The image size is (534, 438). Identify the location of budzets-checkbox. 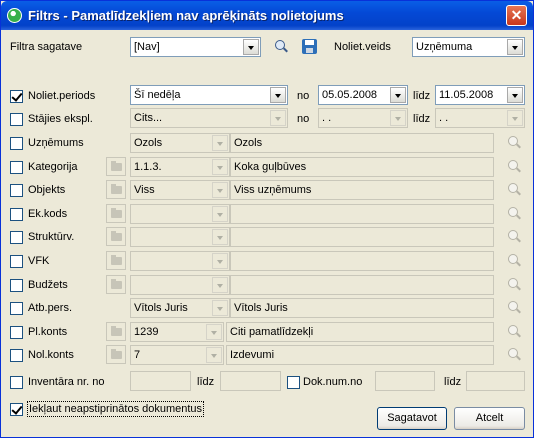
(16, 285).